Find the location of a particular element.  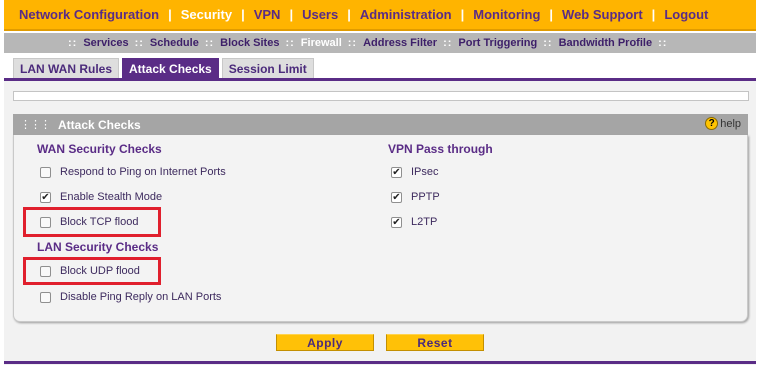

grip-icon: ⋮⋮⋮ is located at coordinates (35, 125).